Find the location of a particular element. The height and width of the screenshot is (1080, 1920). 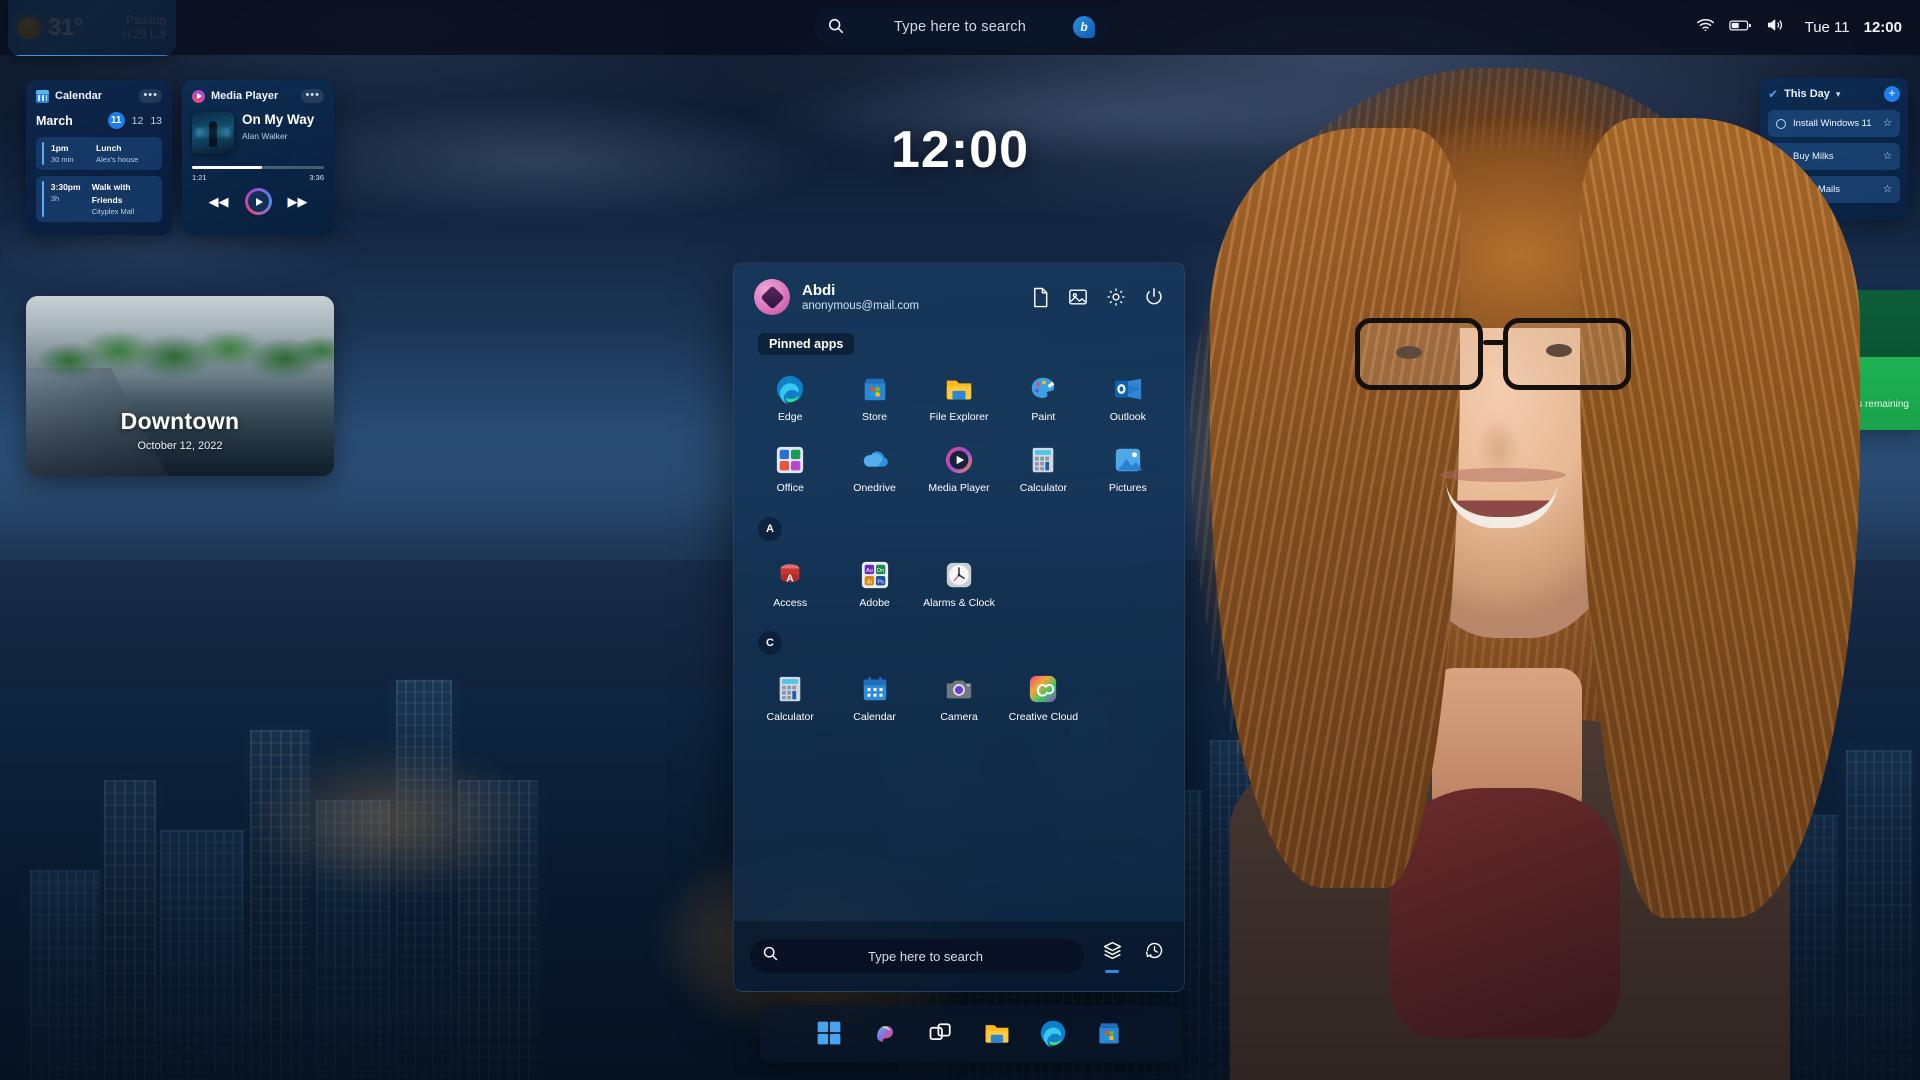

svg-text: Ps is located at coordinates (880, 582).